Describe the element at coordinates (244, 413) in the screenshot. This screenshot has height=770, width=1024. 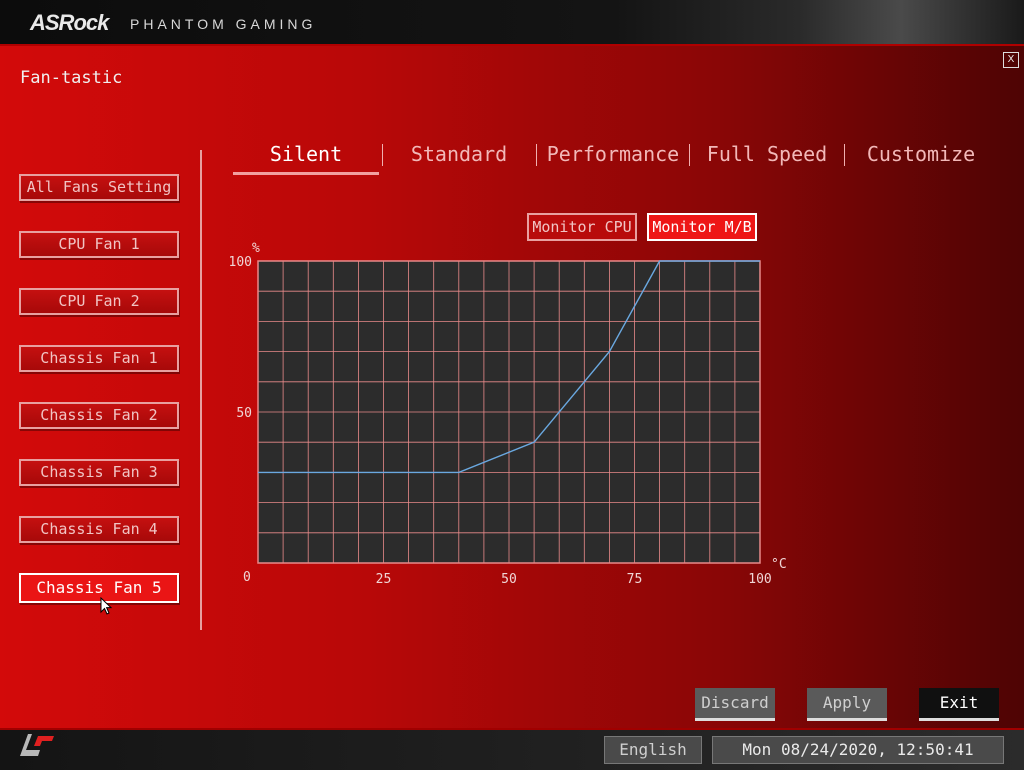
I see `y-tick-label: 50` at that location.